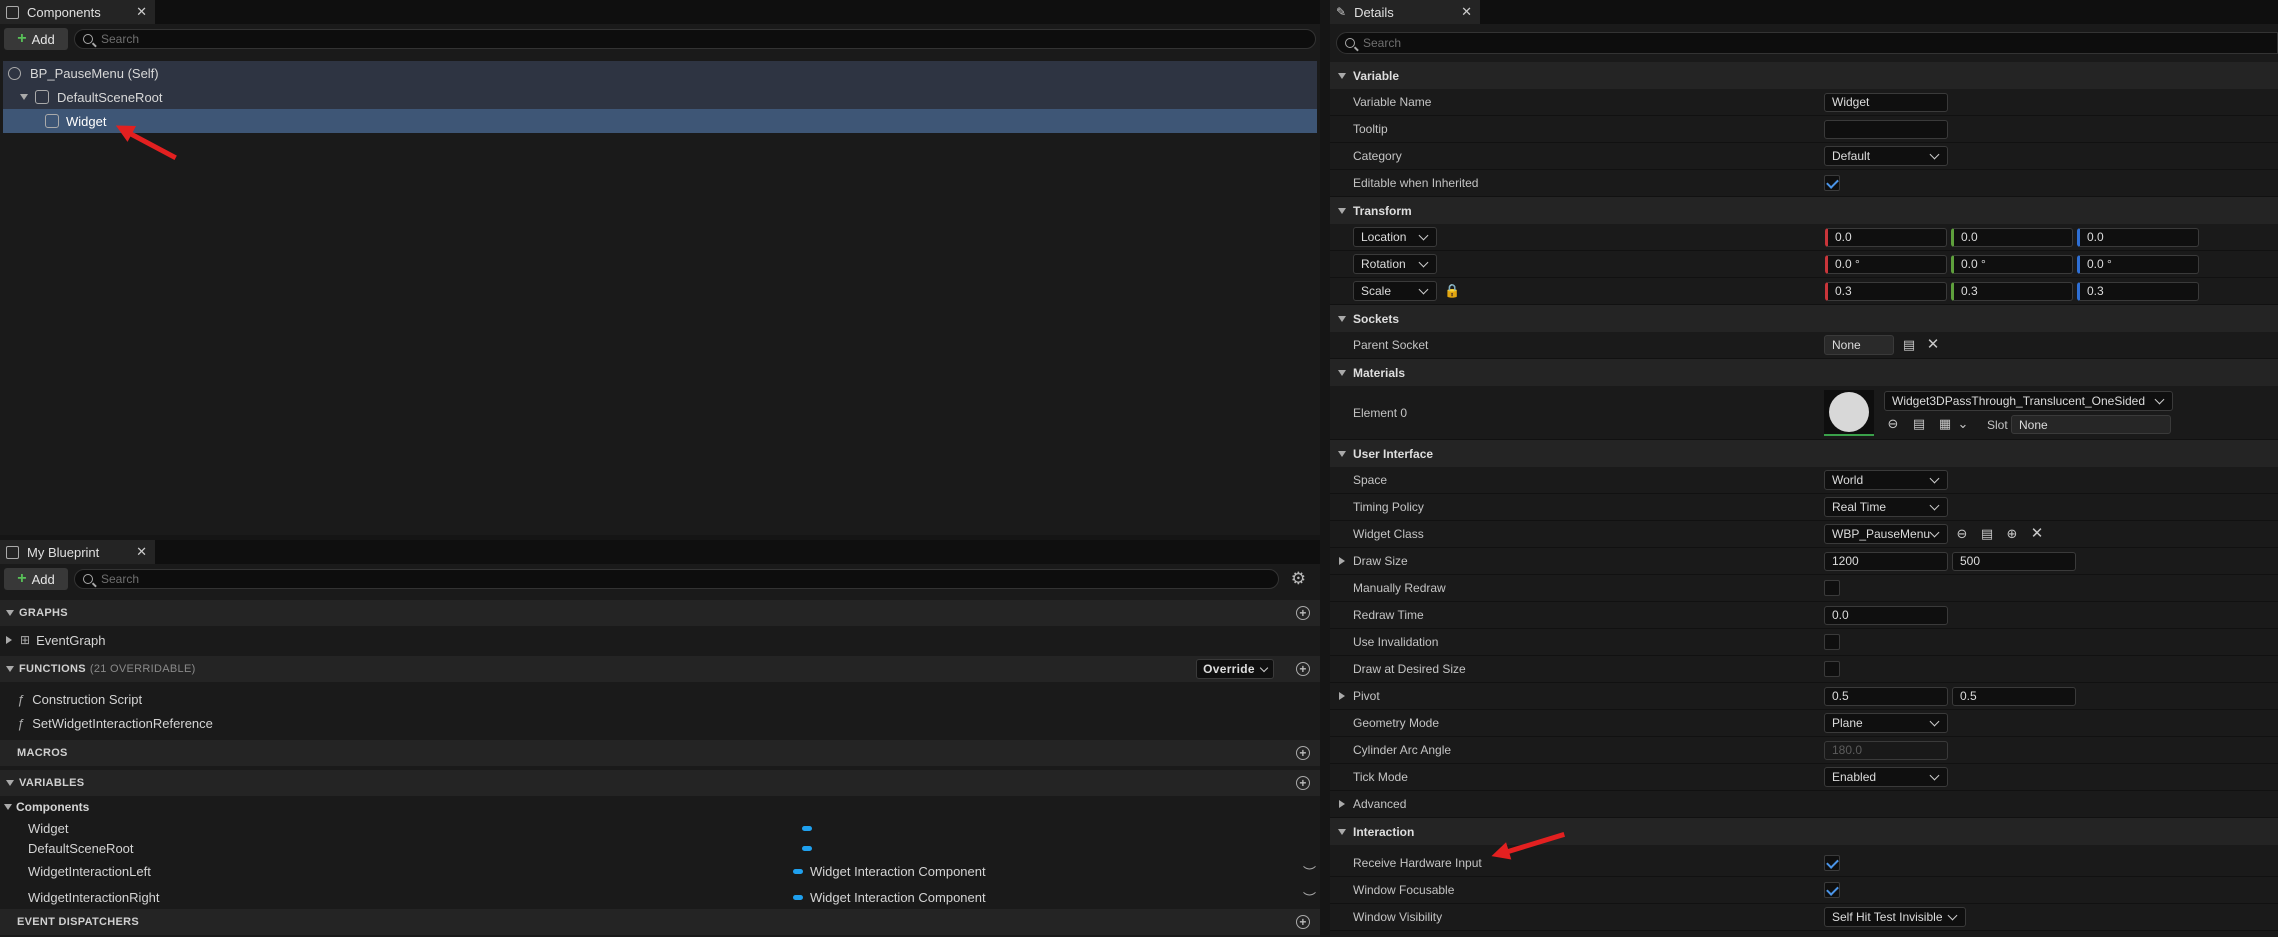 The width and height of the screenshot is (2278, 937). What do you see at coordinates (2138, 237) in the screenshot?
I see `location-z-input: 0.0` at bounding box center [2138, 237].